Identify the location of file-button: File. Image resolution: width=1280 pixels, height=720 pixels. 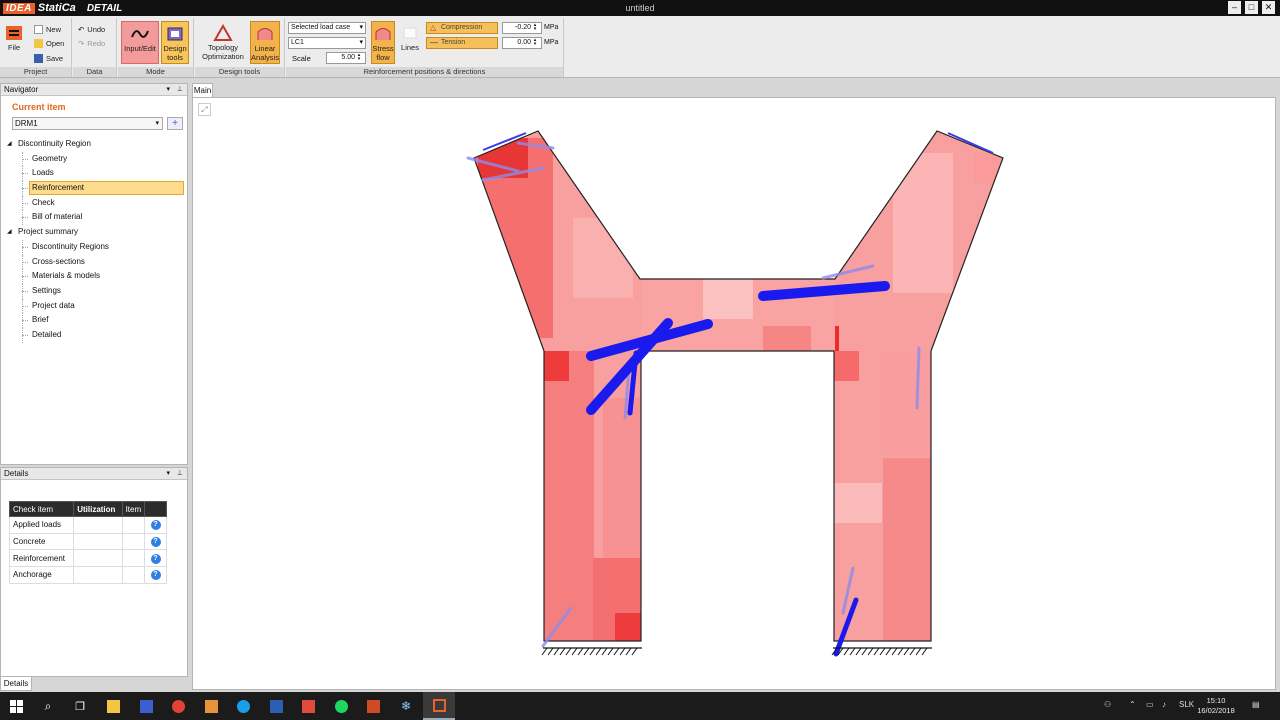
(14, 42).